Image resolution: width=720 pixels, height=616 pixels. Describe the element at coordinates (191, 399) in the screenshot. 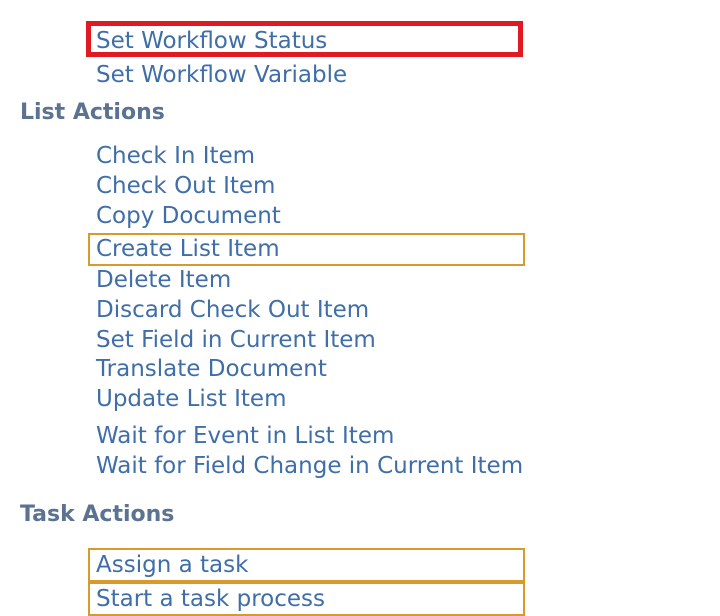

I see `action-update-list-item: Update List Item` at that location.